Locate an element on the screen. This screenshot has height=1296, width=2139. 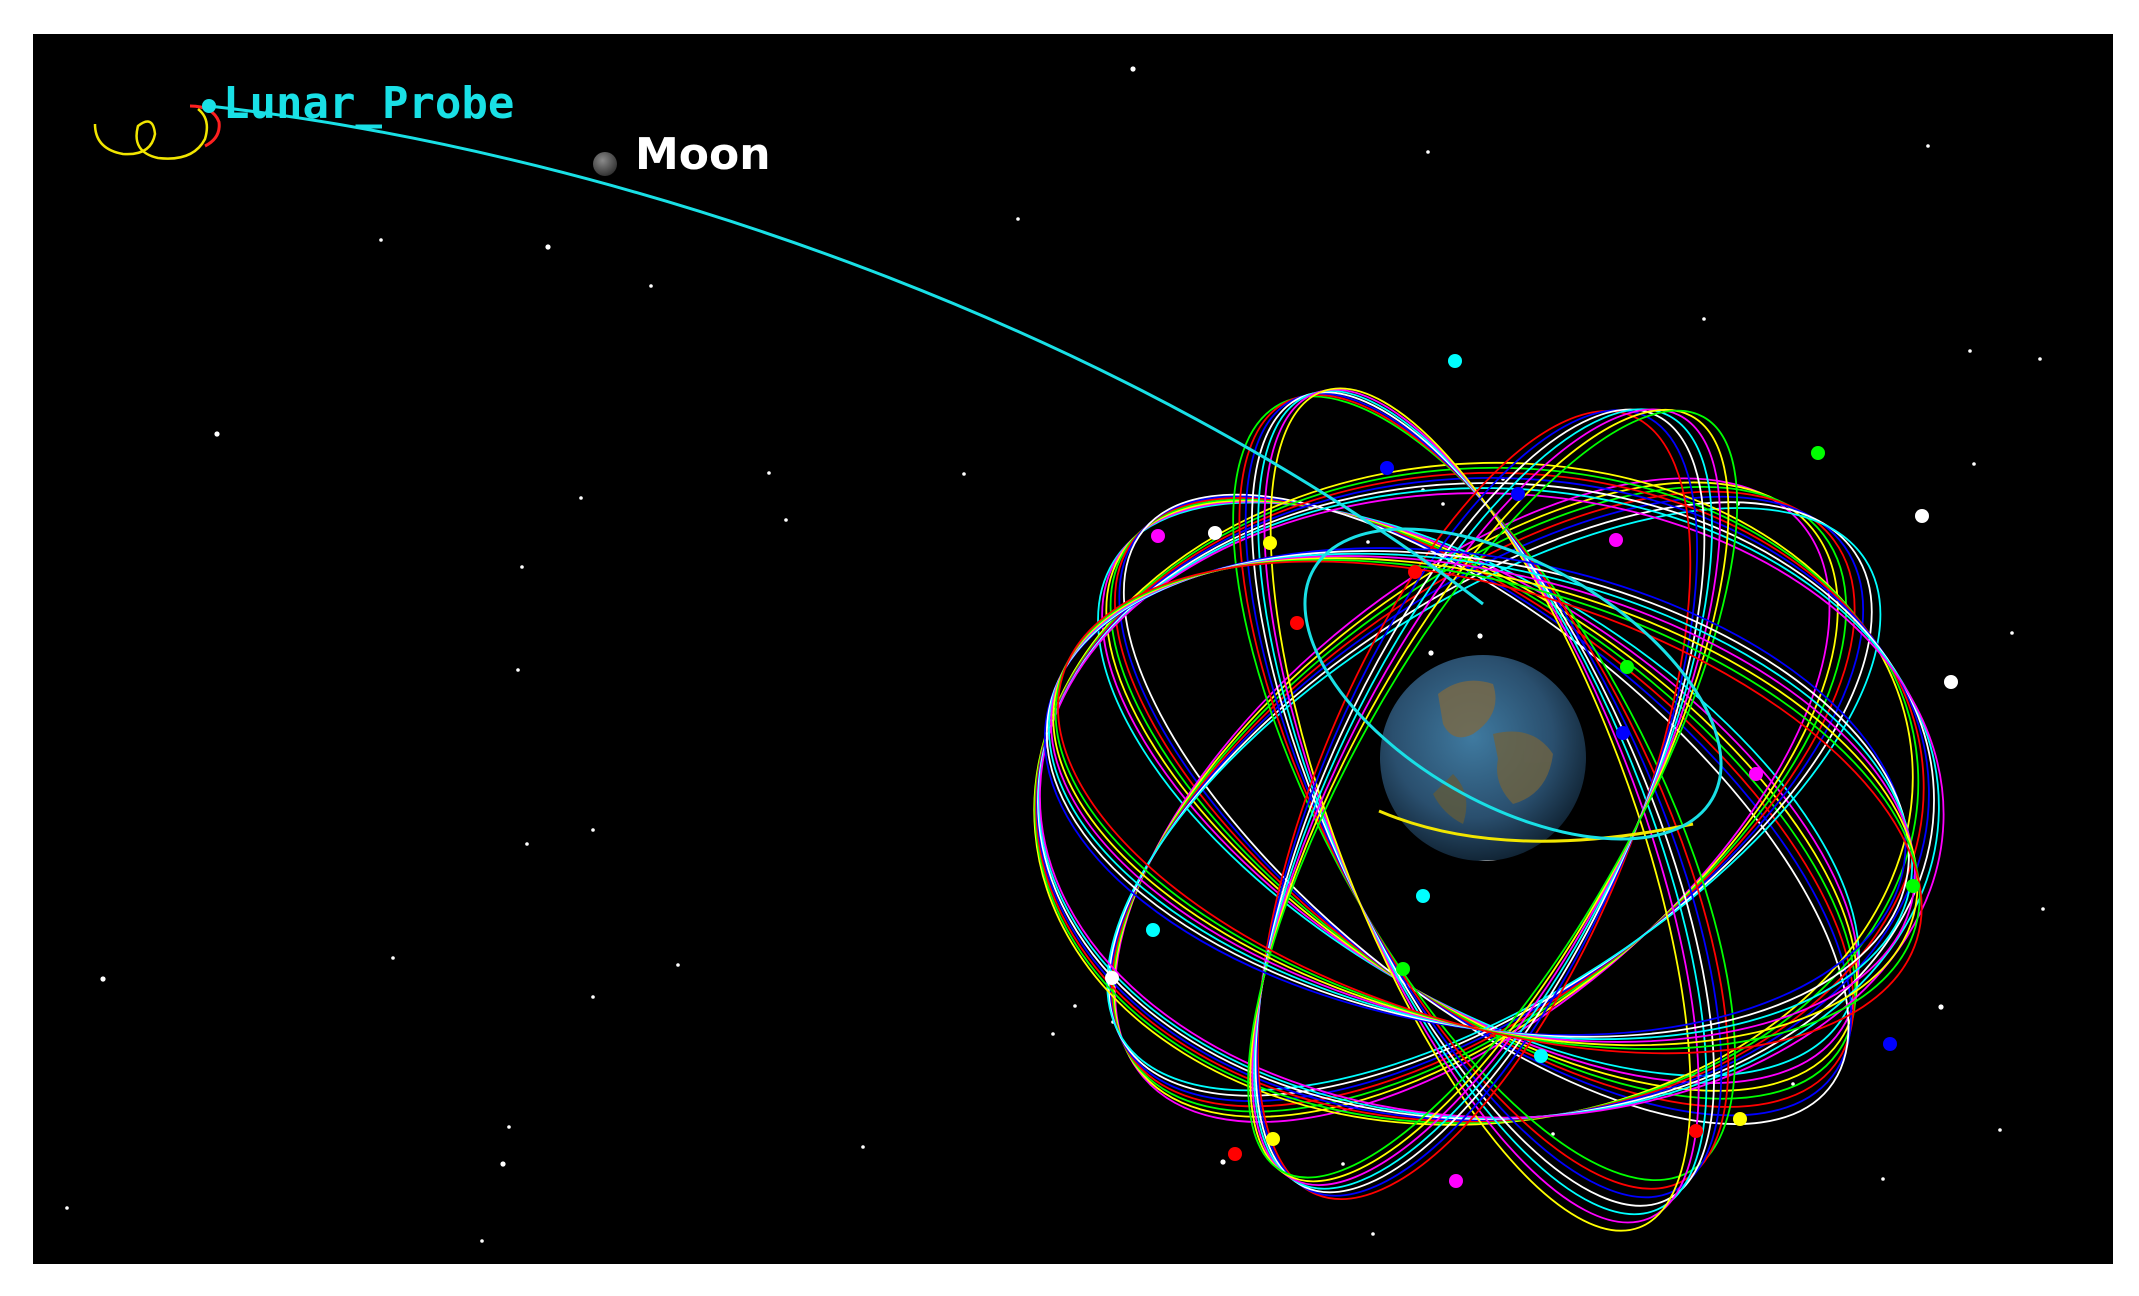
earth-icon is located at coordinates (1483, 771).